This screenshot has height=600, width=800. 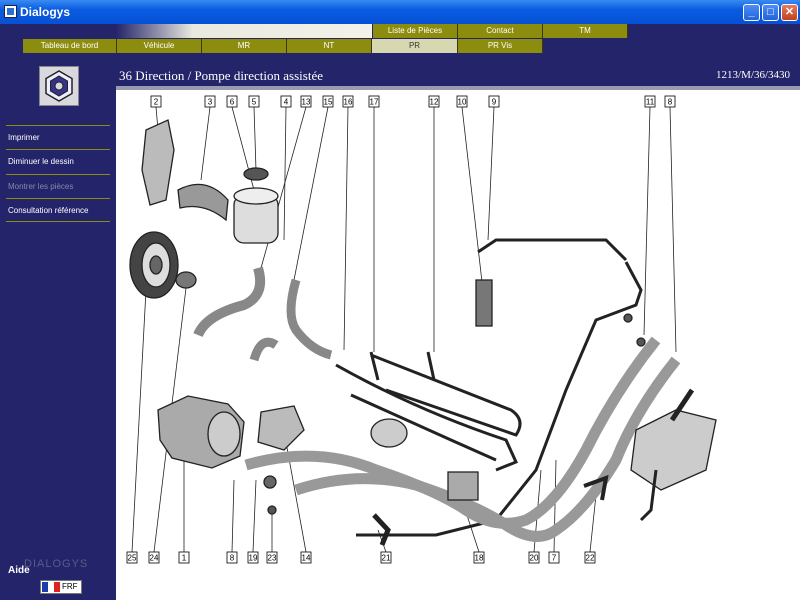 I want to click on callout-label: 18, so click(x=479, y=558).